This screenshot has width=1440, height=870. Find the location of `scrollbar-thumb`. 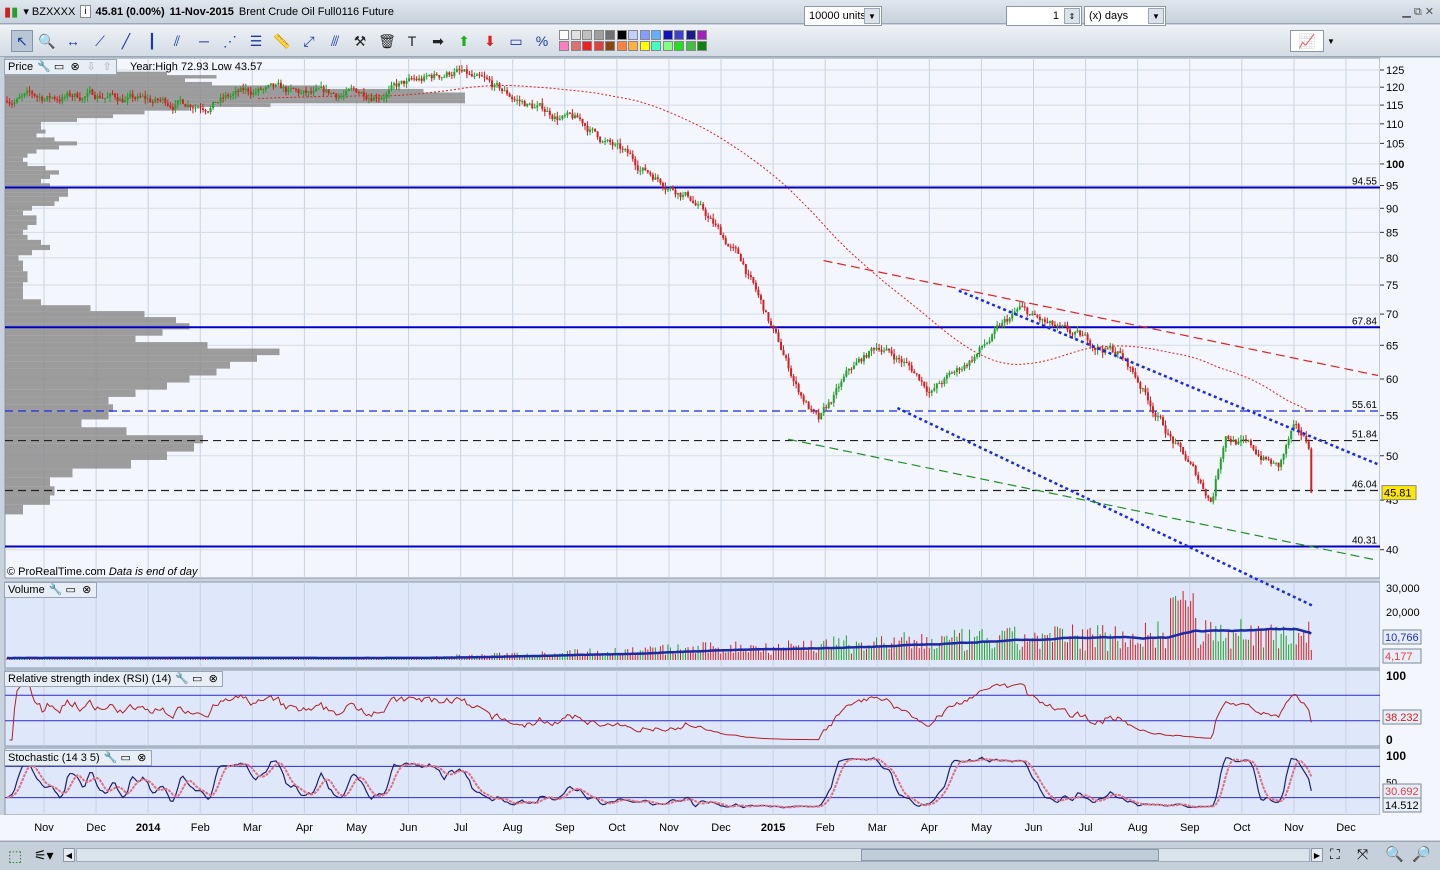

scrollbar-thumb is located at coordinates (1010, 855).